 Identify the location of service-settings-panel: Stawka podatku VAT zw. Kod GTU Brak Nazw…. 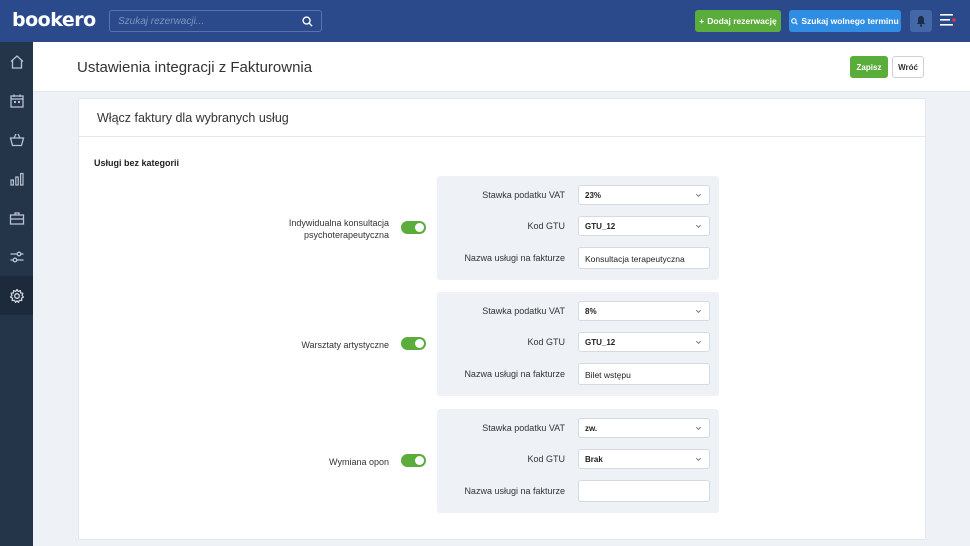
(578, 461).